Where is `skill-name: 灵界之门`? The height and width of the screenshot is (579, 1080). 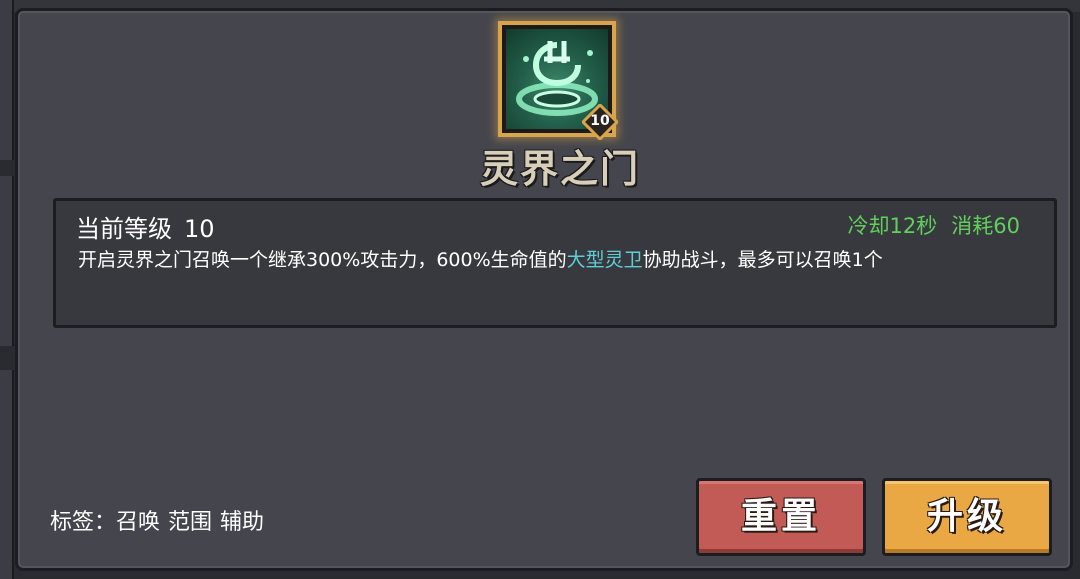 skill-name: 灵界之门 is located at coordinates (559, 169).